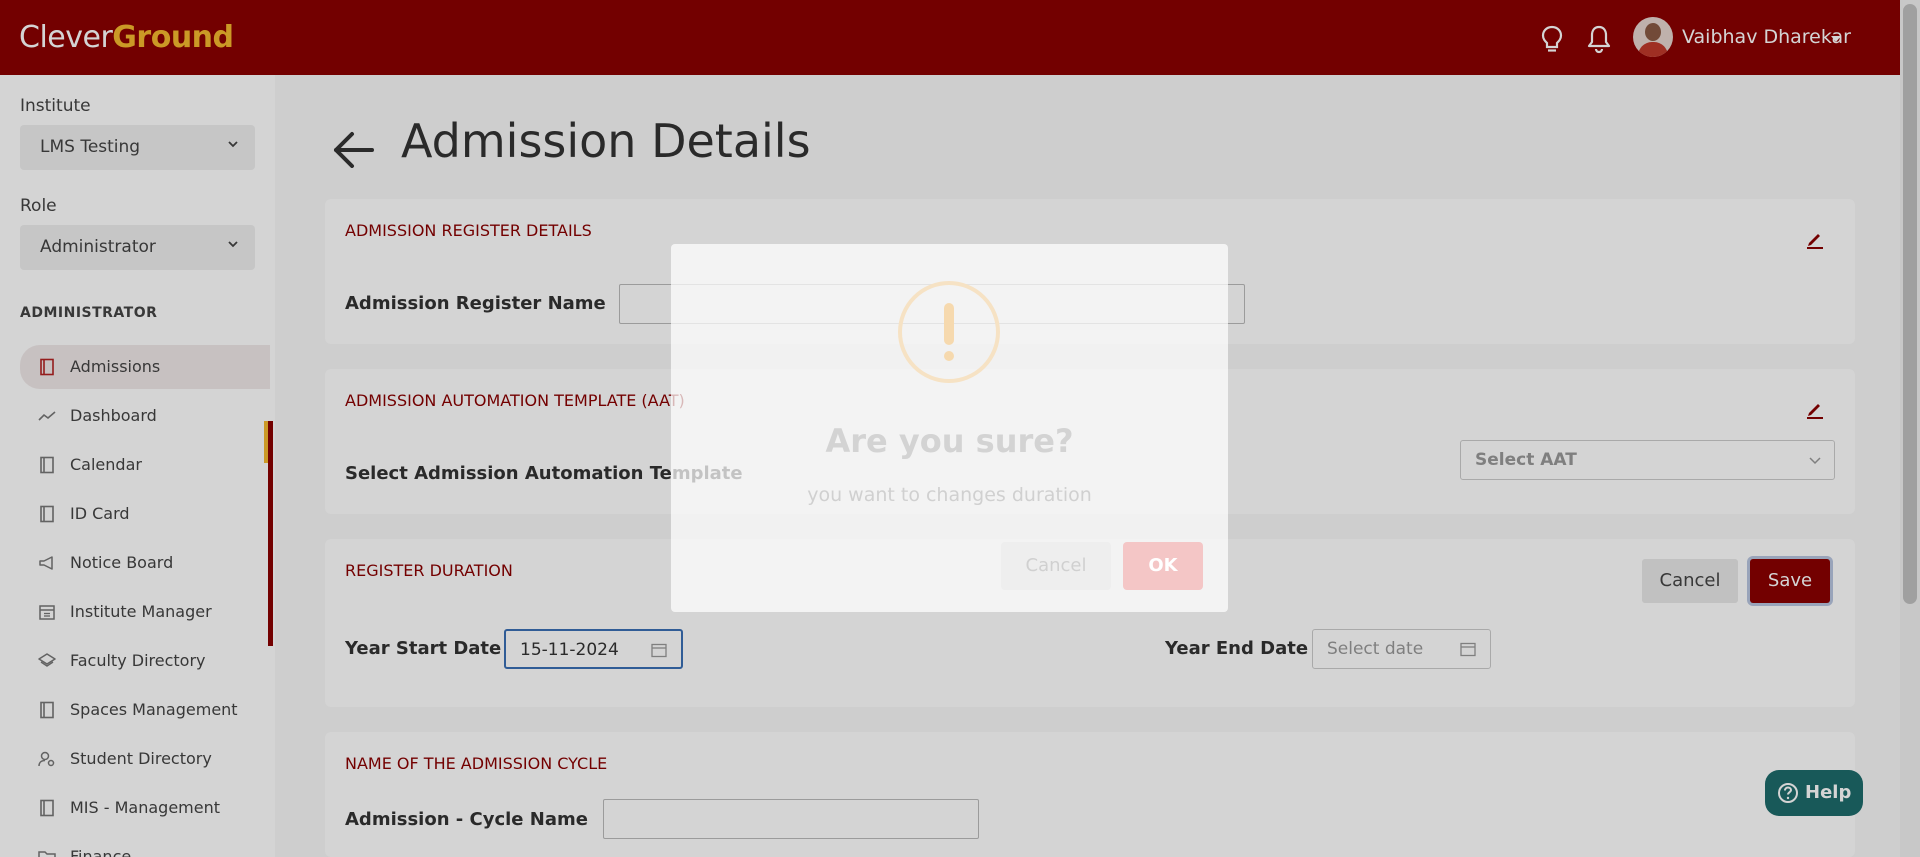 This screenshot has width=1920, height=857. What do you see at coordinates (949, 332) in the screenshot?
I see `warning-icon` at bounding box center [949, 332].